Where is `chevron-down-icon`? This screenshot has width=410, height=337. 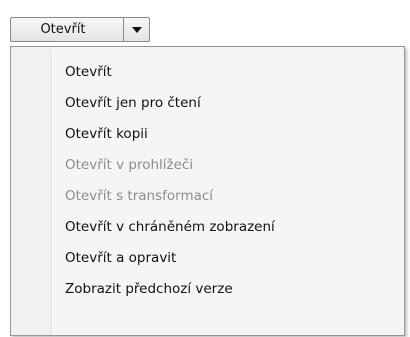 chevron-down-icon is located at coordinates (136, 29).